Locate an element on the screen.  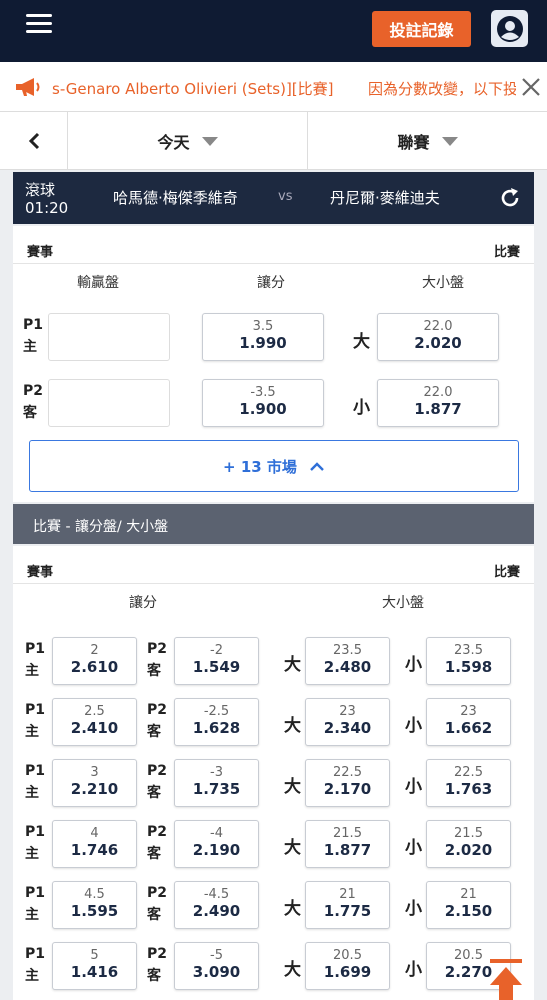
alt-handicap-odds-p1: 4 1.746 is located at coordinates (94, 844).